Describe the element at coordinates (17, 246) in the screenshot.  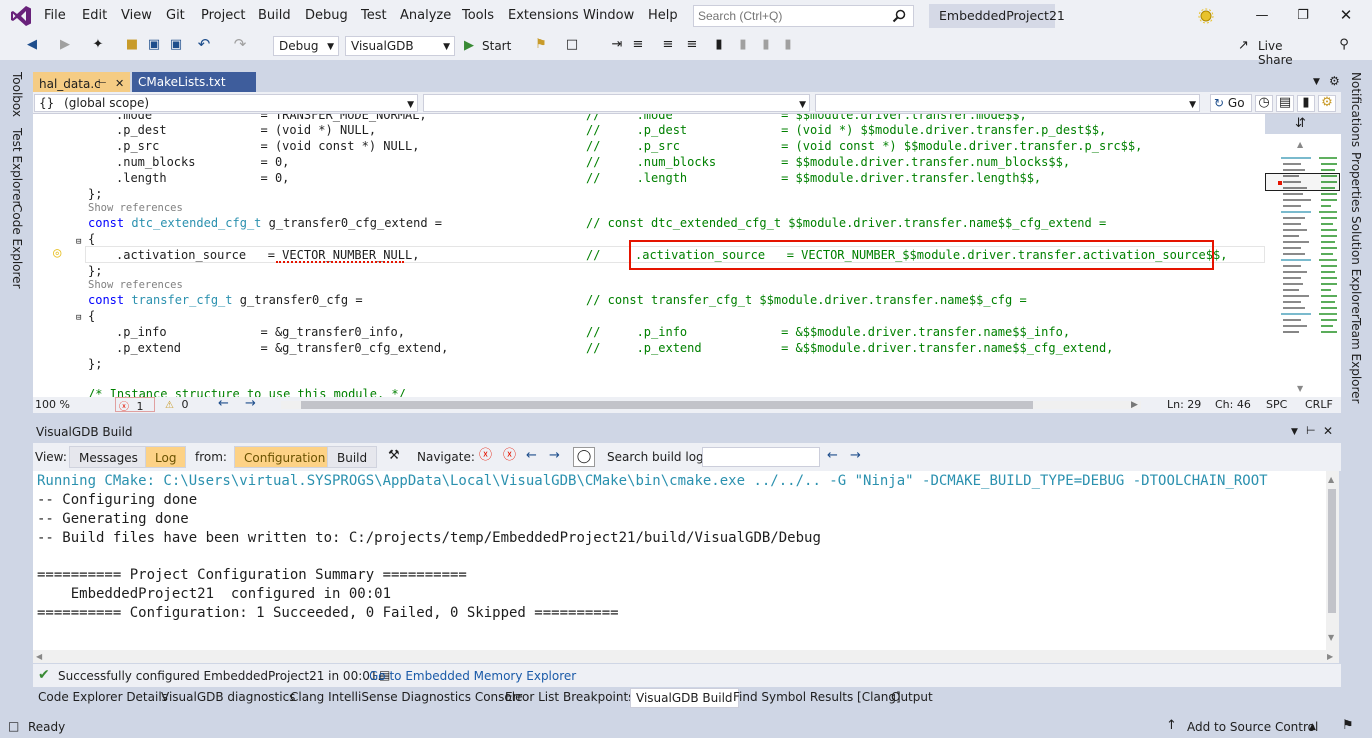
I see `code-explorer-tab: Code Explorer` at that location.